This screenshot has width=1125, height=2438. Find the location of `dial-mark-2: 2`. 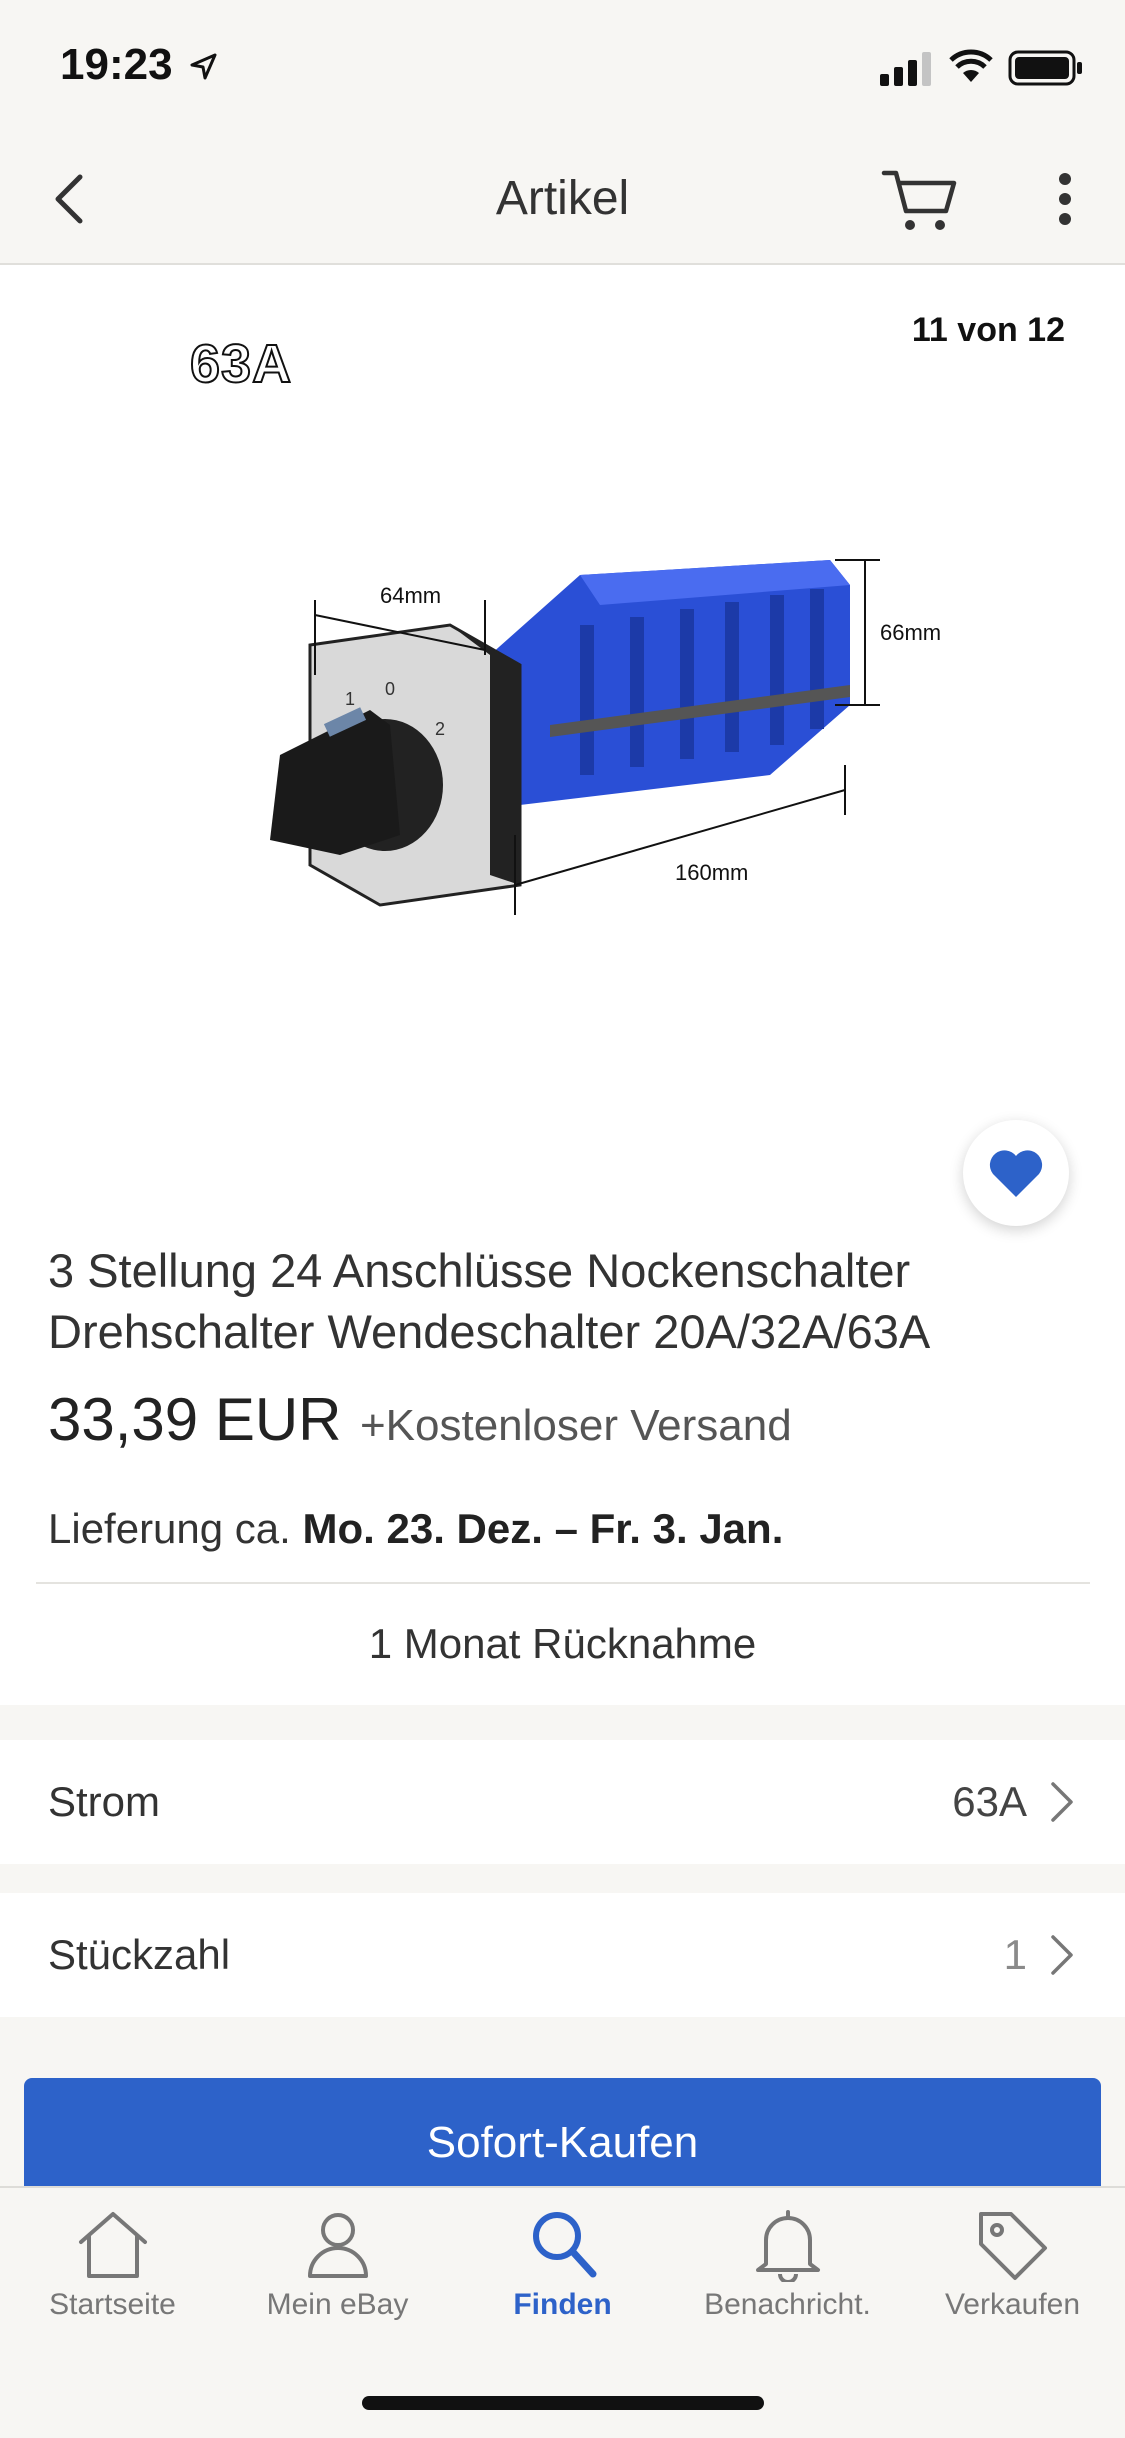

dial-mark-2: 2 is located at coordinates (440, 729).